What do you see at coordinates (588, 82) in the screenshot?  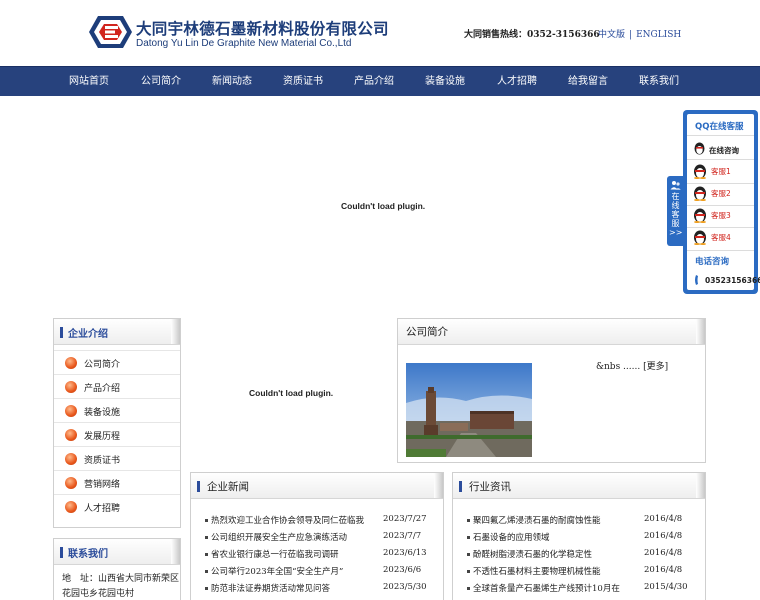 I see `nav-item-message: 给我留言` at bounding box center [588, 82].